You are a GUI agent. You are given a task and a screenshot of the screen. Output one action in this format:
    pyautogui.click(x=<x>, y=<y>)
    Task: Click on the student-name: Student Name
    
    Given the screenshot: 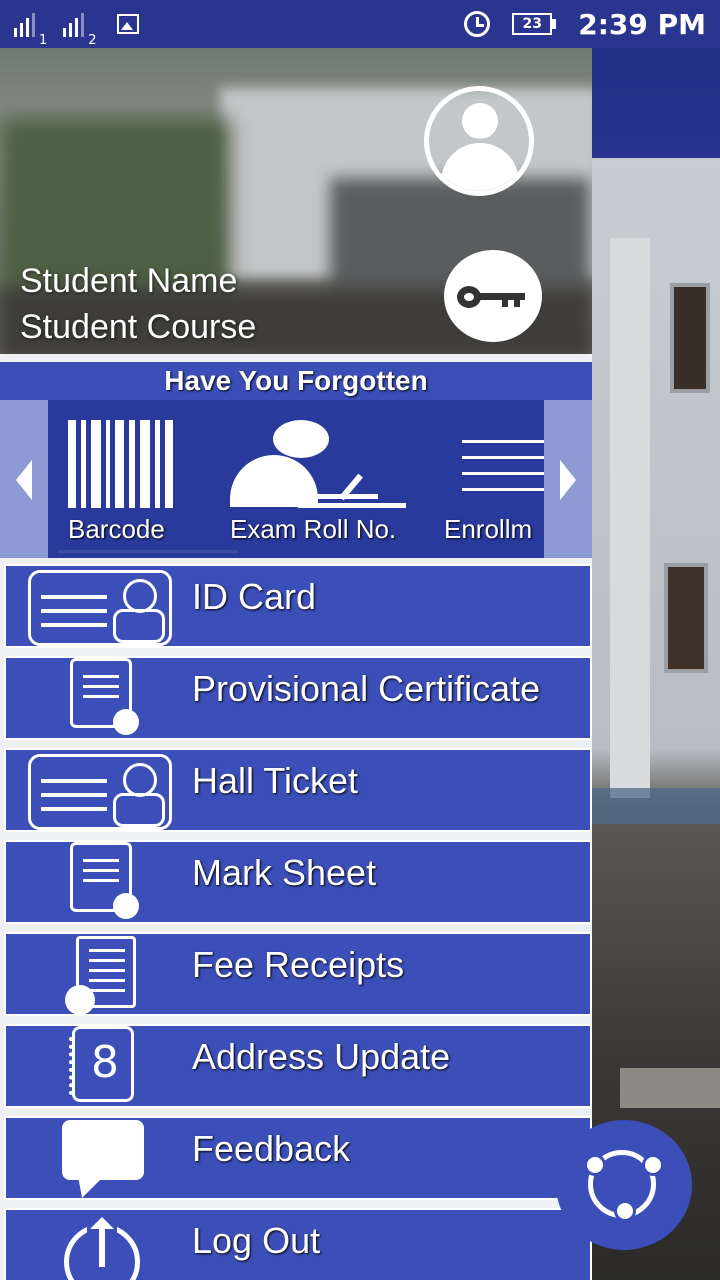 What is the action you would take?
    pyautogui.click(x=129, y=281)
    